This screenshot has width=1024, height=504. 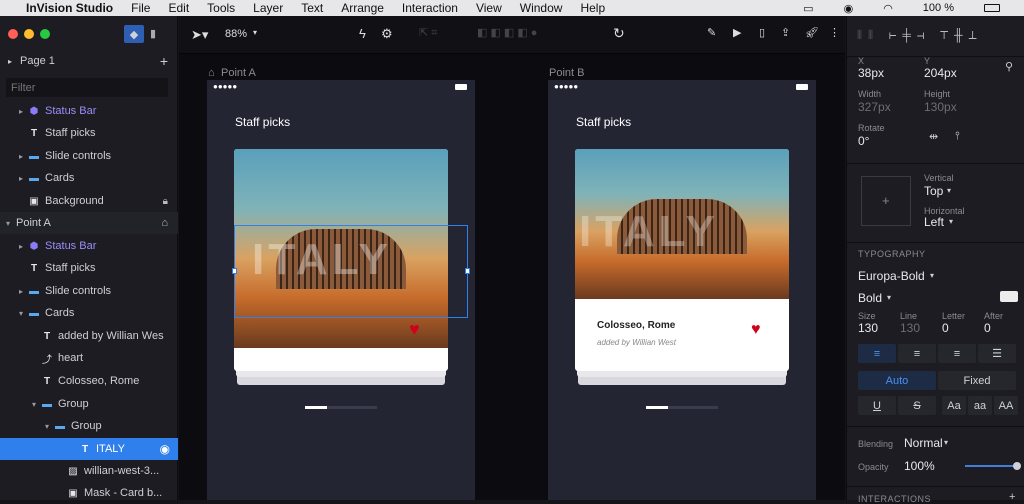 What do you see at coordinates (924, 35) in the screenshot?
I see `align-right-icon: ⊣` at bounding box center [924, 35].